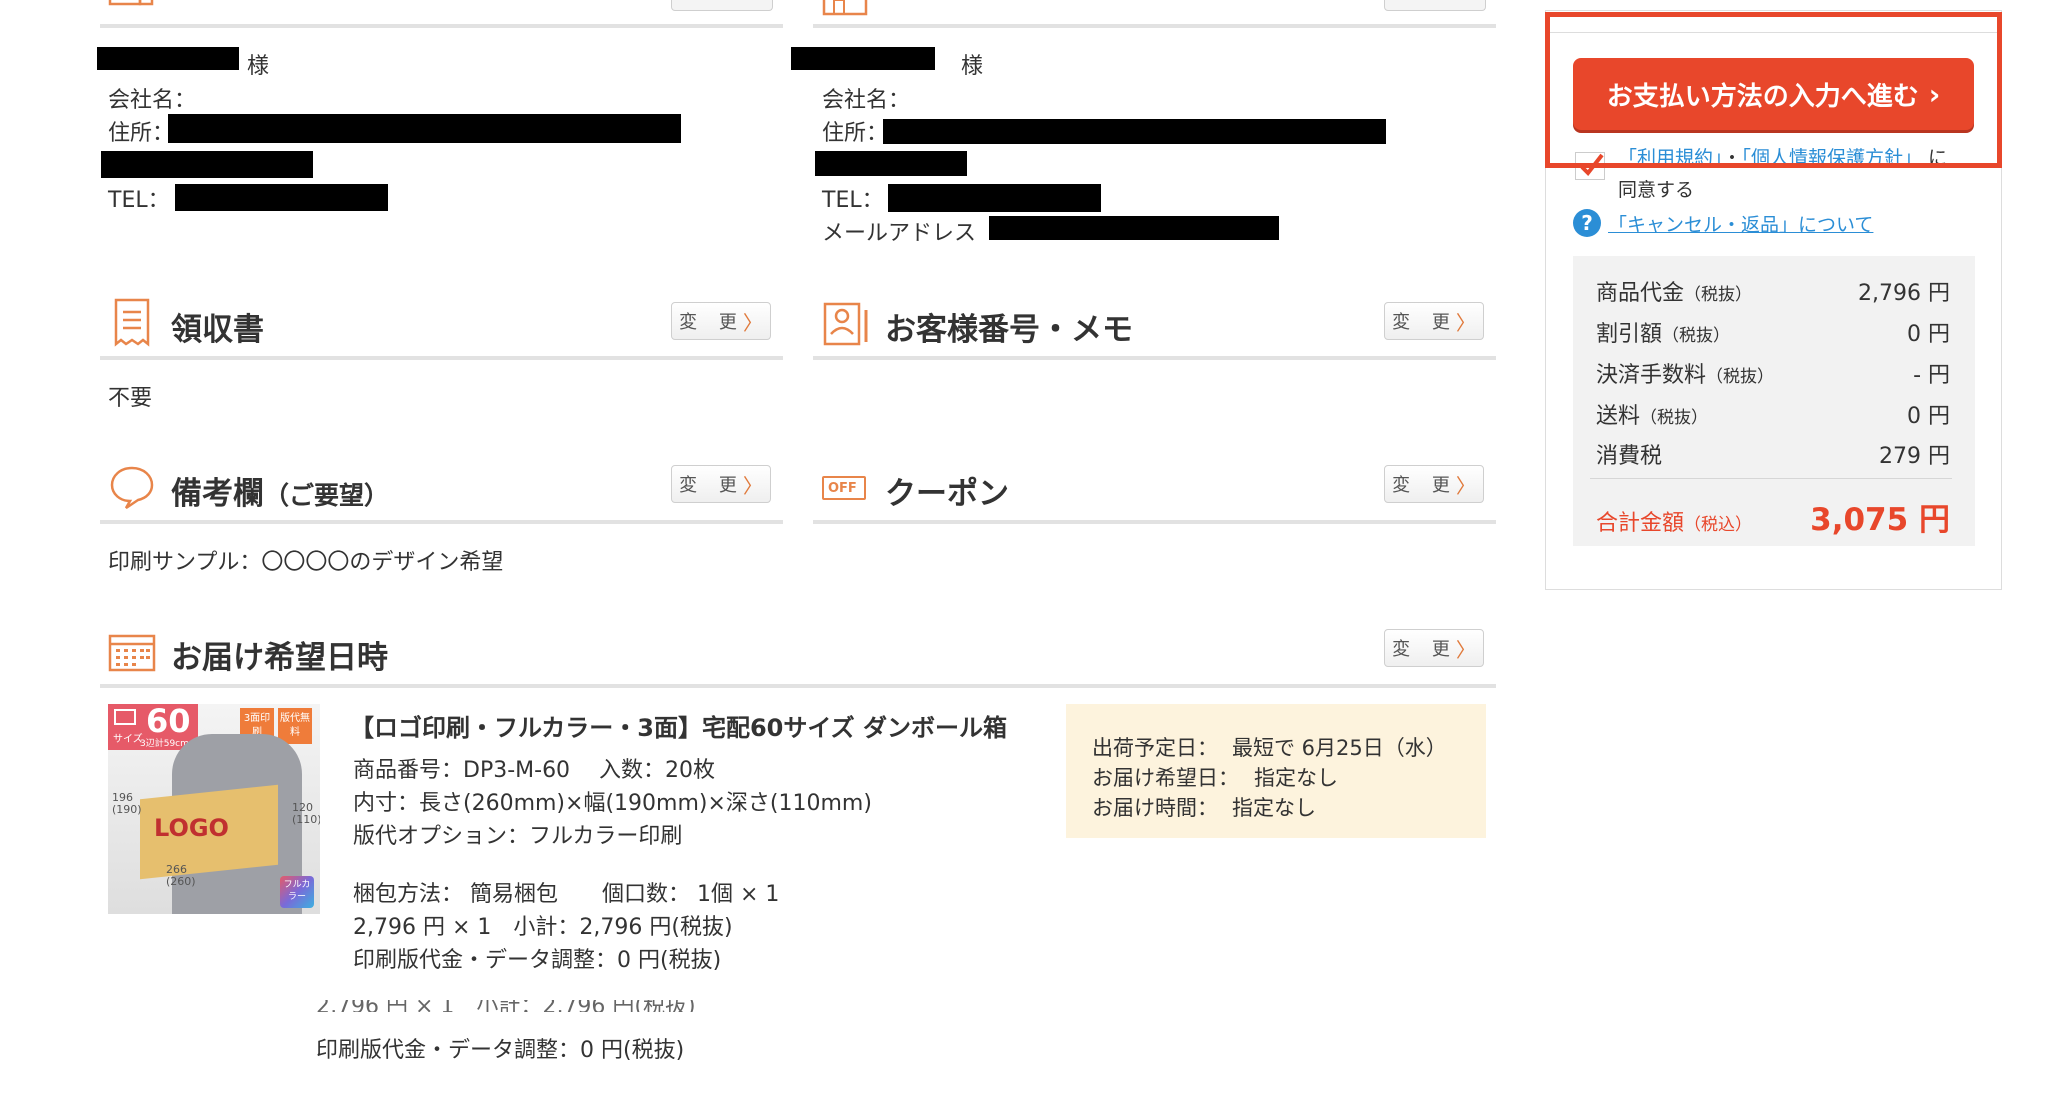 This screenshot has width=2054, height=1094. I want to click on remarks-value: 印刷サンプル：〇〇〇〇のデザイン希望, so click(306, 562).